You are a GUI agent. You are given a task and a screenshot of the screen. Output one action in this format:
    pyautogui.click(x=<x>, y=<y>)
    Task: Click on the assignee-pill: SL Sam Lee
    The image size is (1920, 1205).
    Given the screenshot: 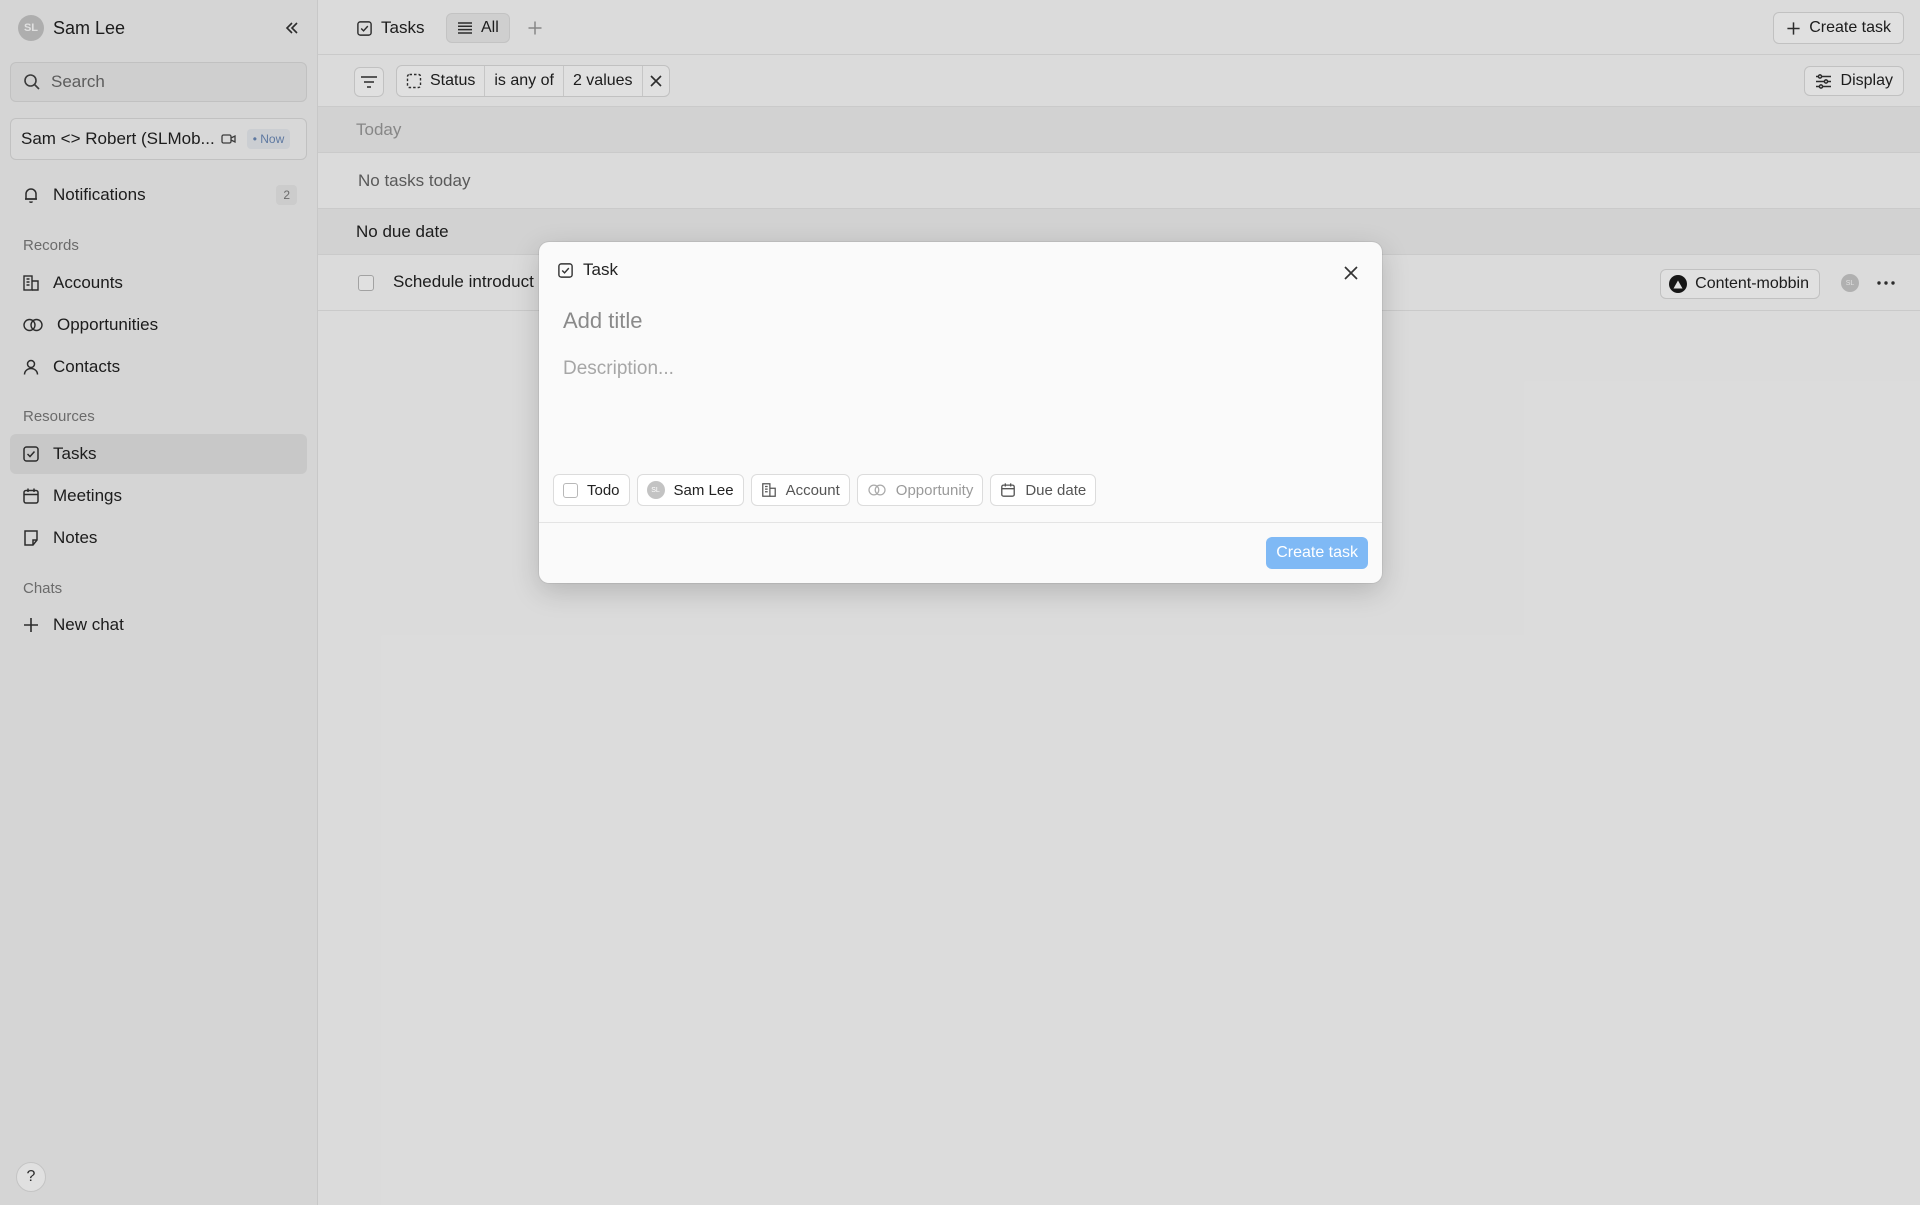 What is the action you would take?
    pyautogui.click(x=690, y=490)
    